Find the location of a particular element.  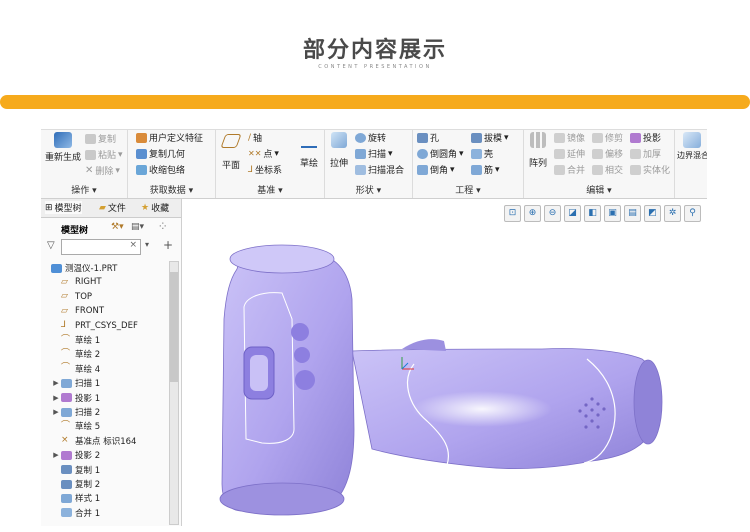

extend-button: 延伸 is located at coordinates (569, 153).